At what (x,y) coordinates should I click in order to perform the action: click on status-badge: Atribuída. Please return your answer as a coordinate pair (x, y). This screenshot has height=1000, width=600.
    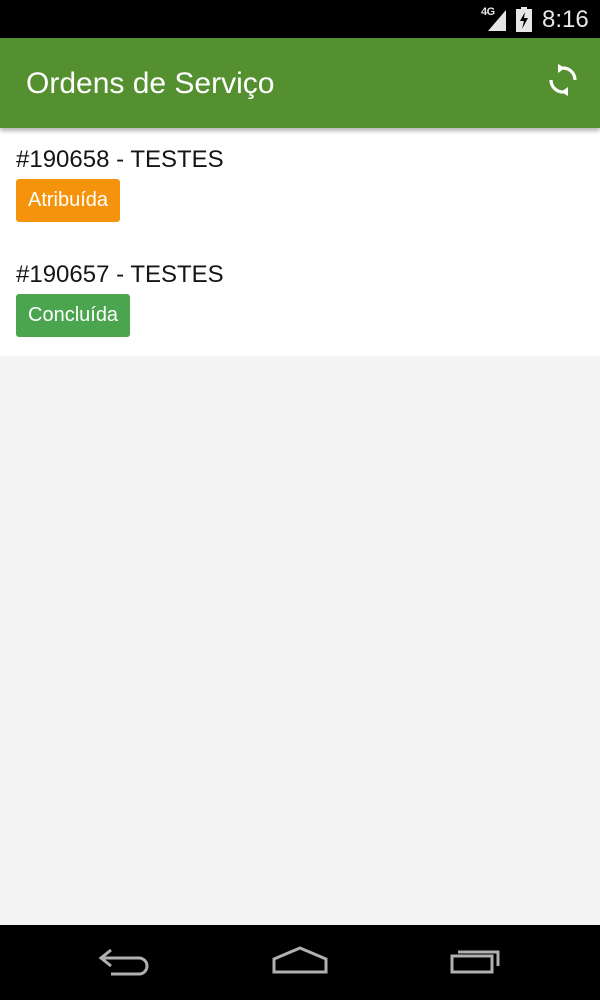
    Looking at the image, I should click on (68, 200).